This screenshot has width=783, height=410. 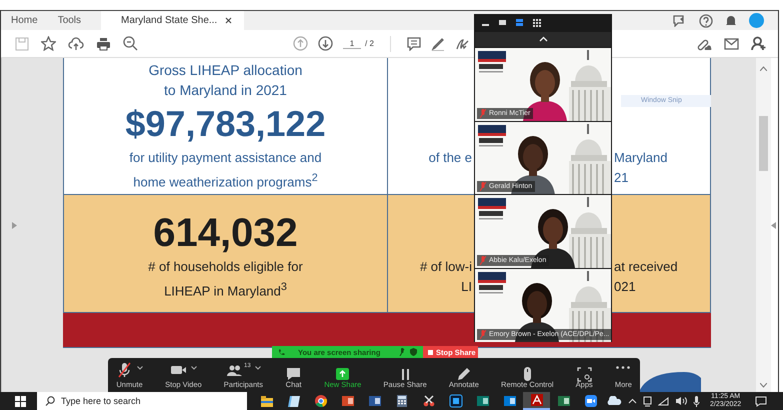 What do you see at coordinates (466, 287) in the screenshot?
I see `caption-text: LI` at bounding box center [466, 287].